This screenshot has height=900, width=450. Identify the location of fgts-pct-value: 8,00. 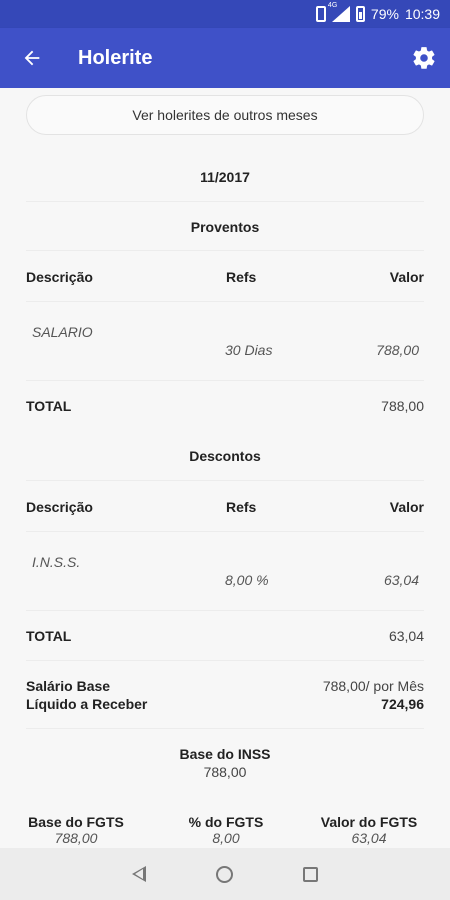
(226, 838).